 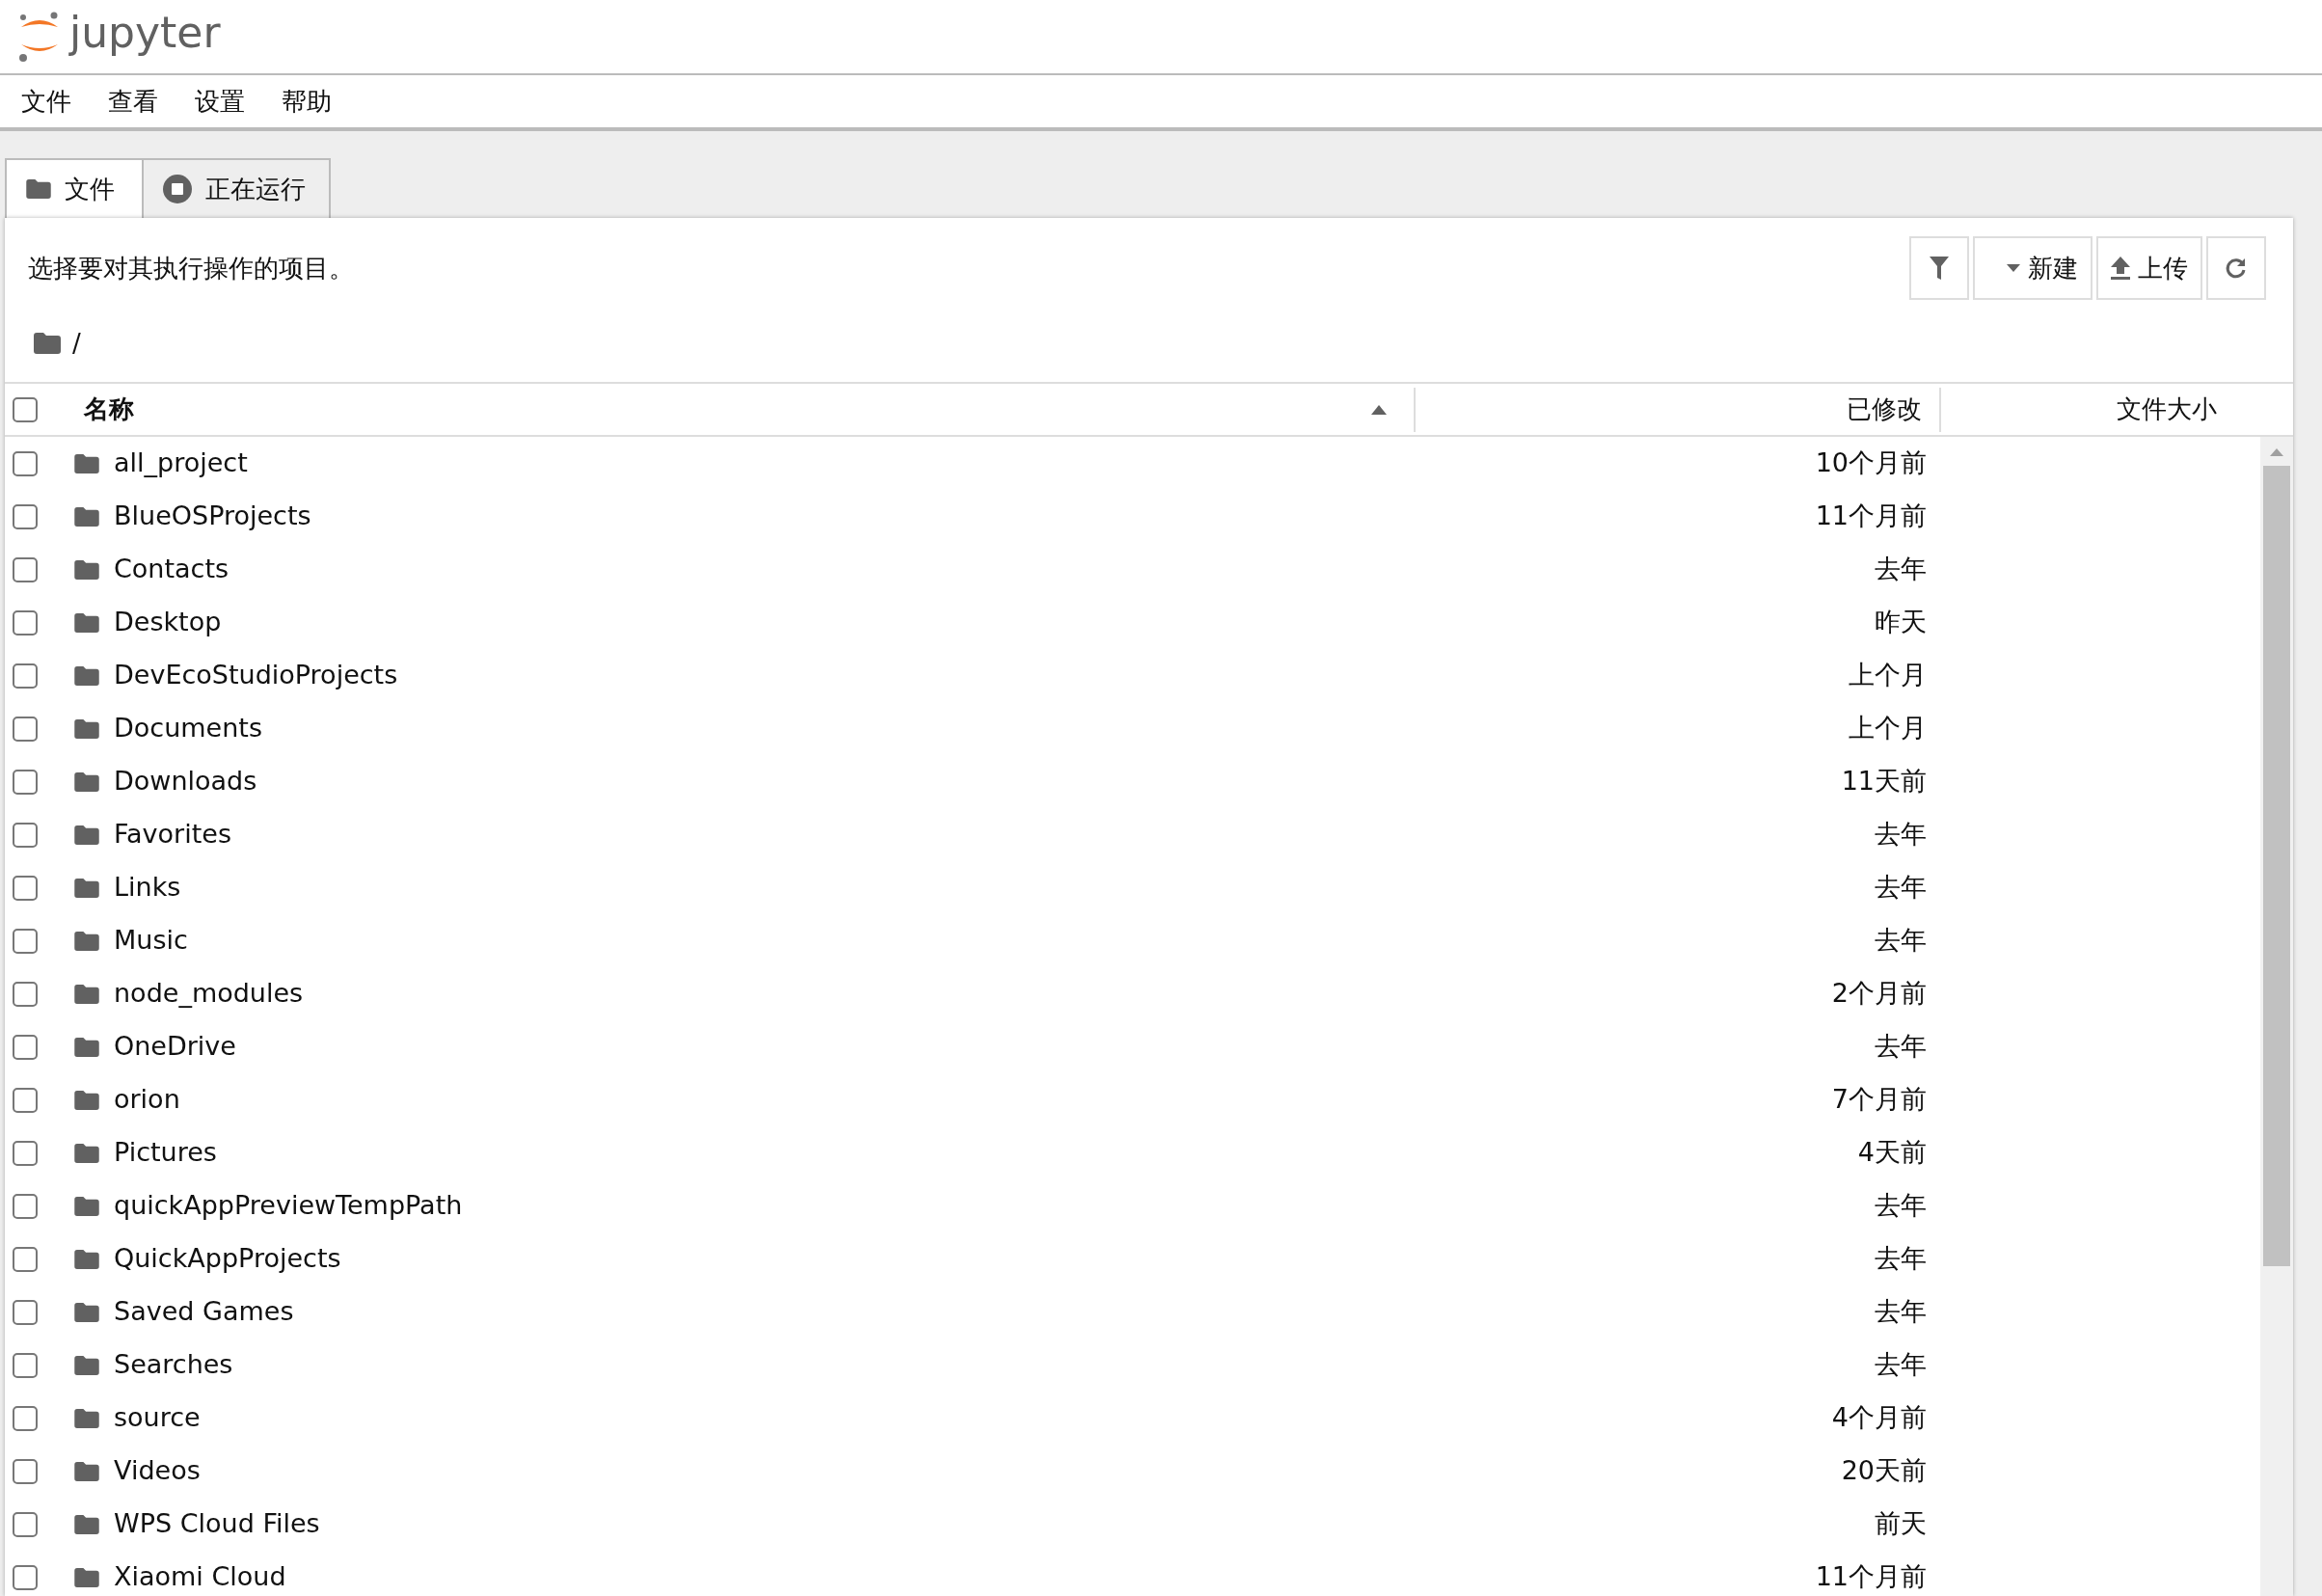 I want to click on file-row: Music 去年, so click(x=1132, y=941).